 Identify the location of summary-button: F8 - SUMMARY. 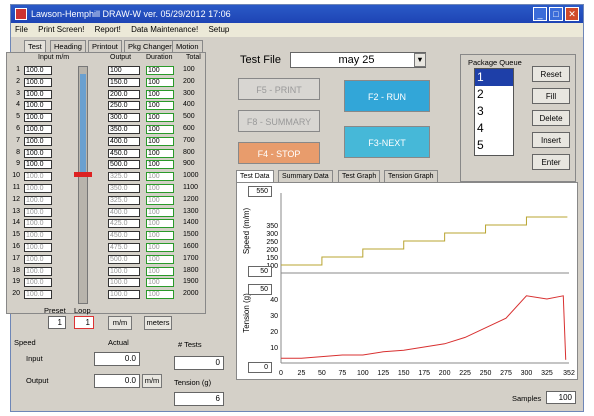
(279, 121).